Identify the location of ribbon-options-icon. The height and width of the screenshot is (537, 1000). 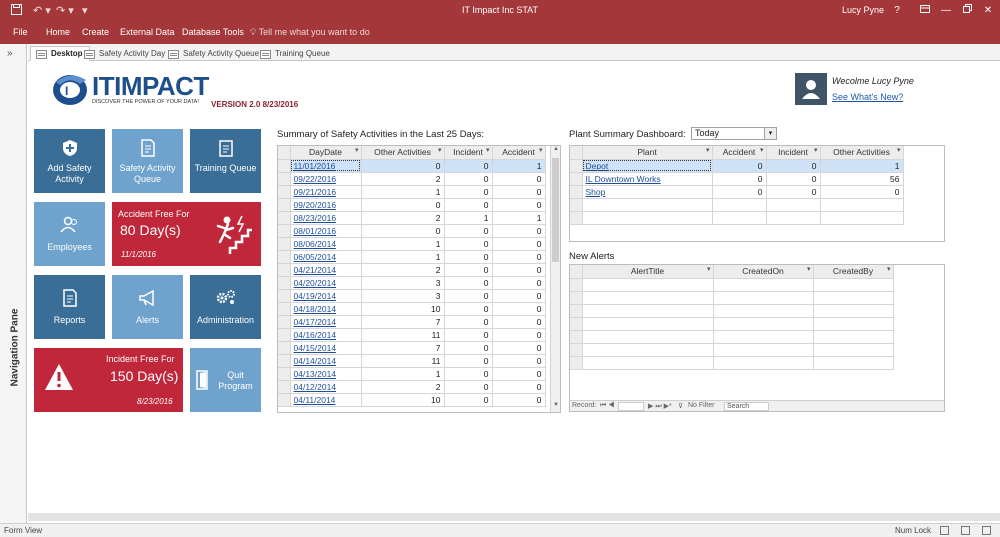
(925, 11).